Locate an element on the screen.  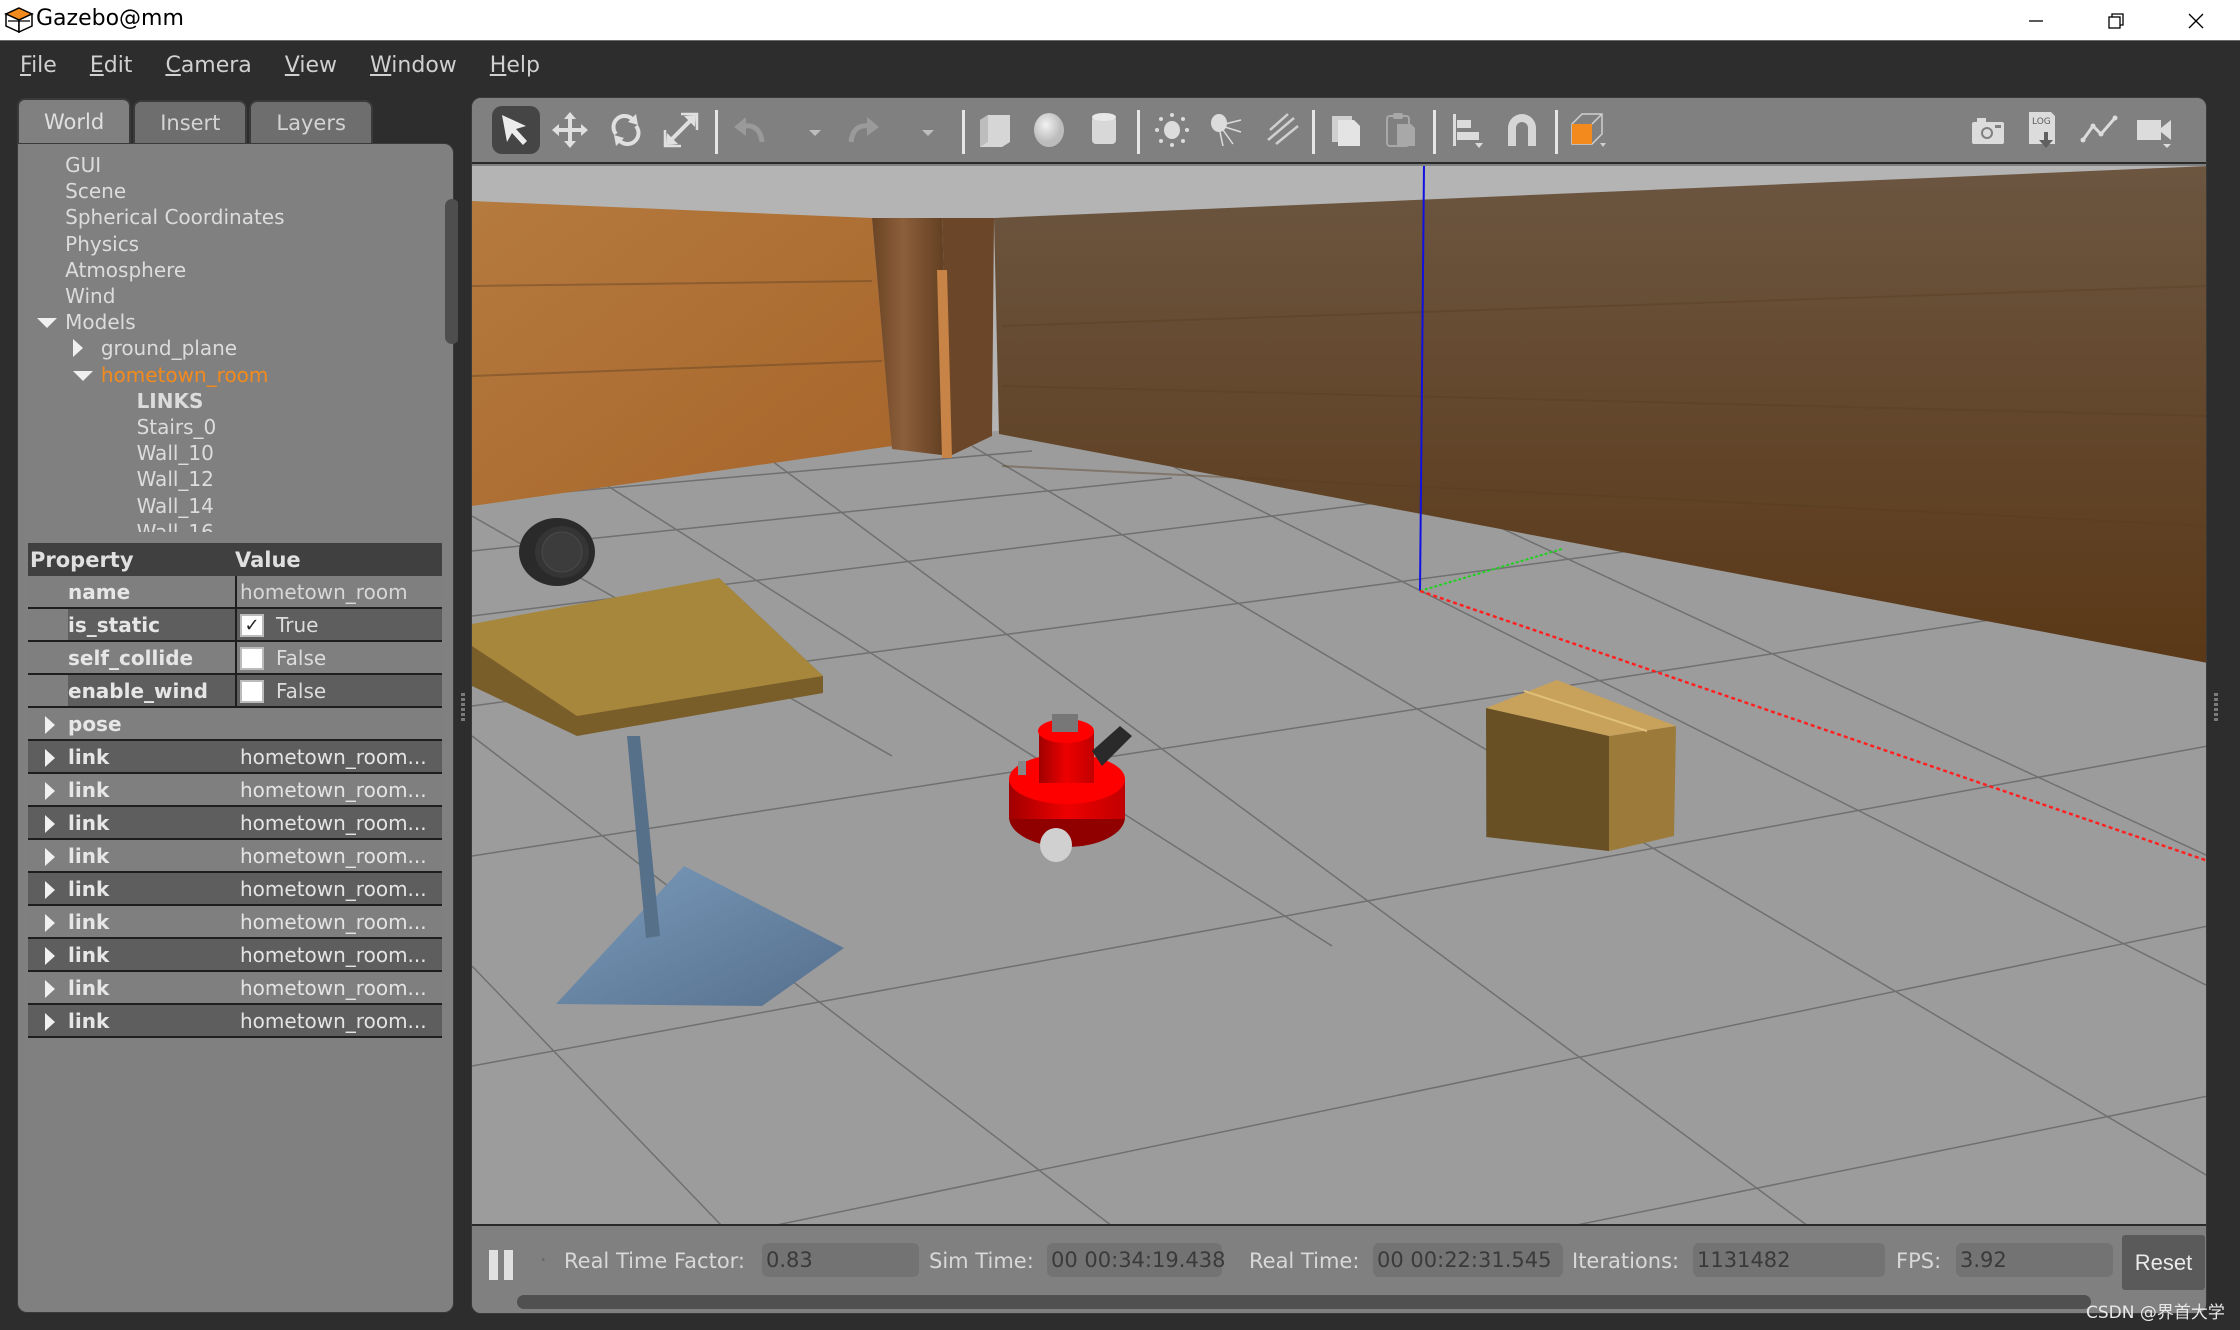
property-table-header: Property Value is located at coordinates (235, 559).